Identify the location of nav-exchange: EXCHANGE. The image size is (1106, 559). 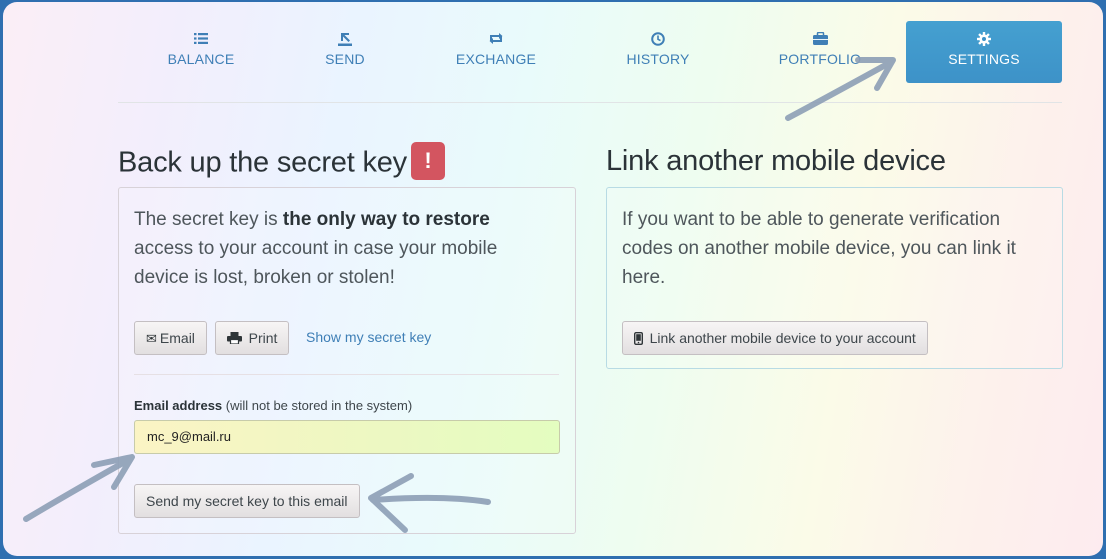
(496, 52).